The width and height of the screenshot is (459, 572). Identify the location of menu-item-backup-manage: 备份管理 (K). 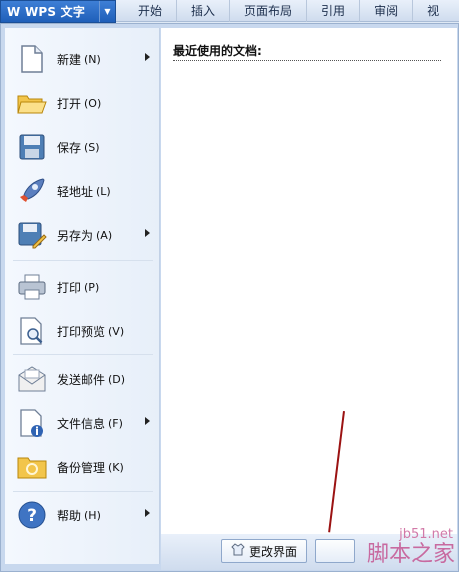
(82, 467).